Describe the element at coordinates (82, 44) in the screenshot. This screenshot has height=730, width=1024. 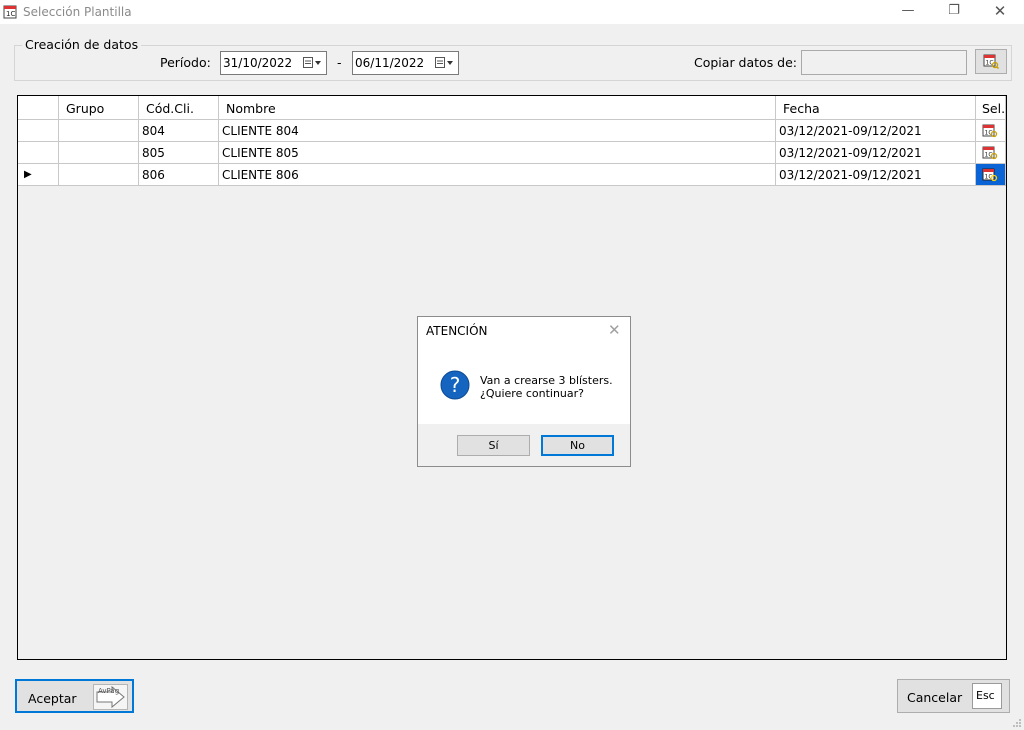
I see `group-title: Creación de datos` at that location.